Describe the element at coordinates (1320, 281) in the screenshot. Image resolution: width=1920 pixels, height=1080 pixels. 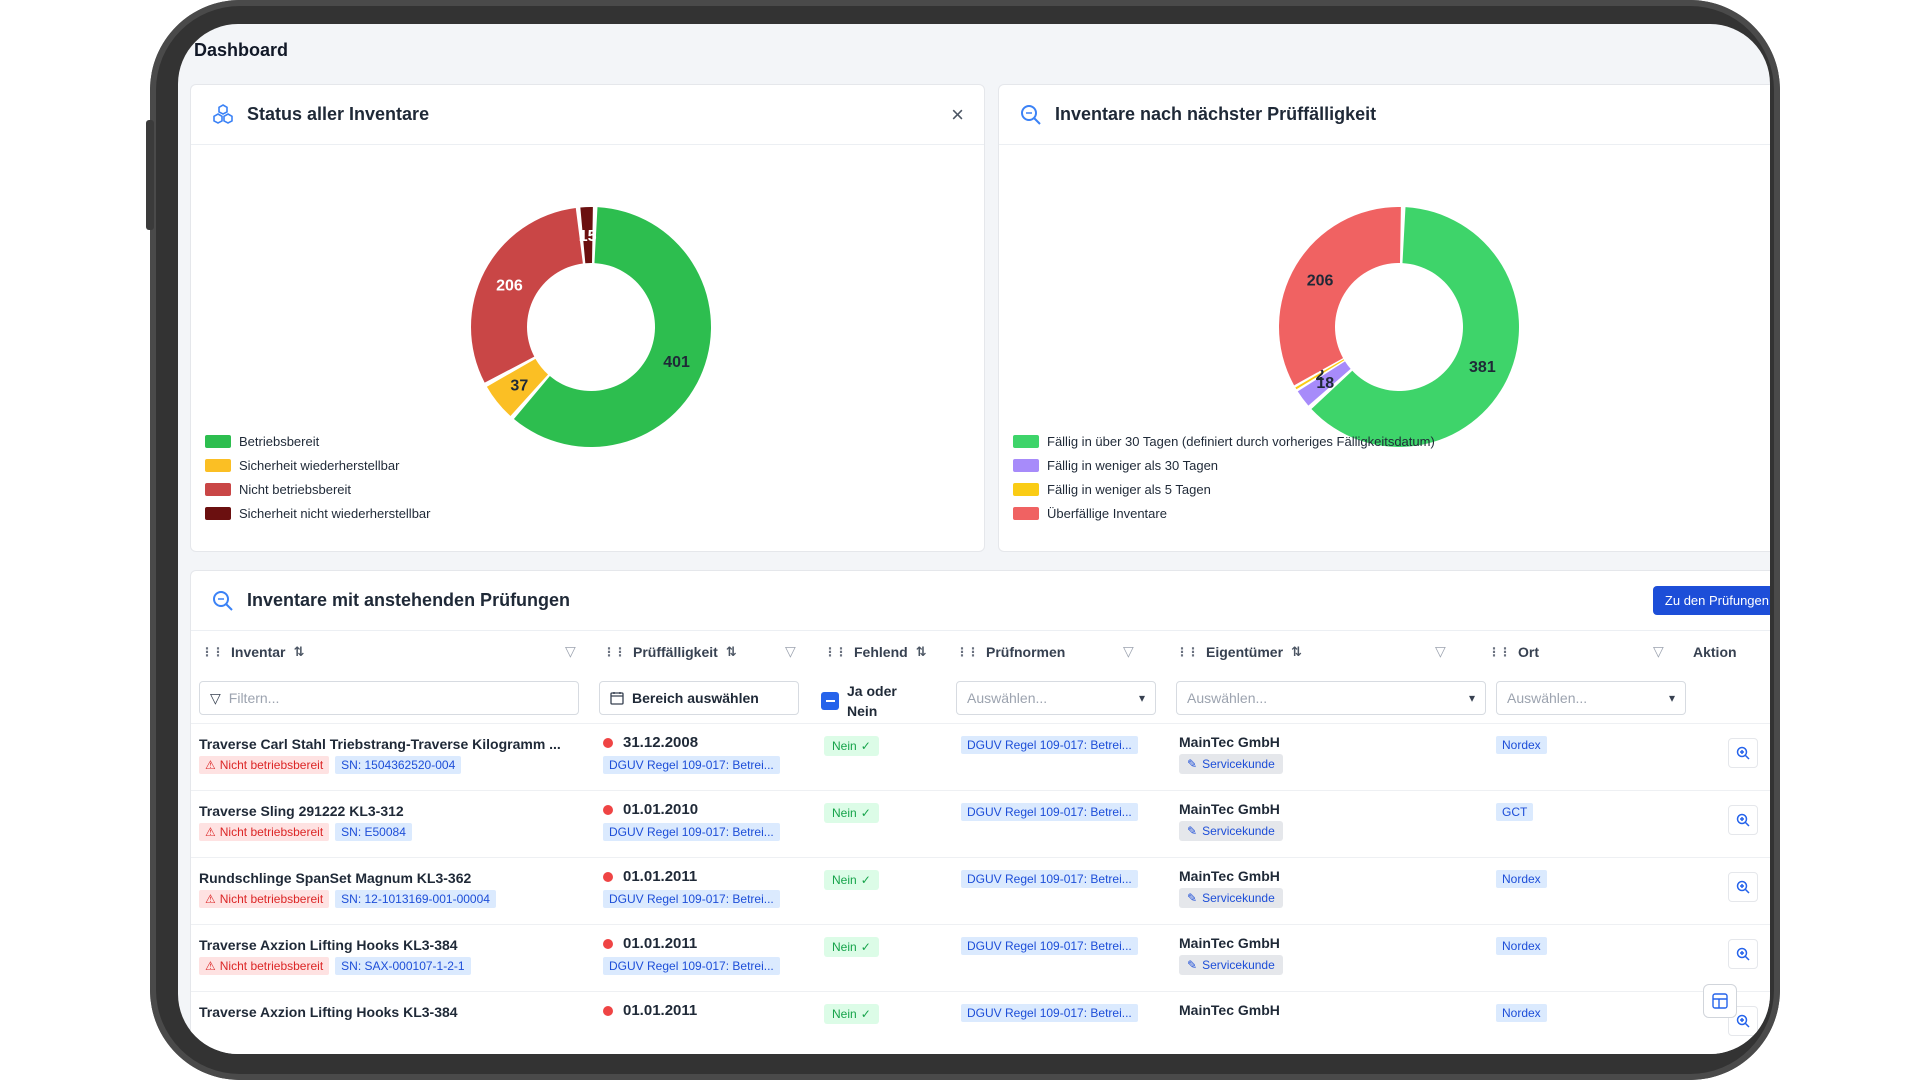
I see `donut-value-label: 206` at that location.